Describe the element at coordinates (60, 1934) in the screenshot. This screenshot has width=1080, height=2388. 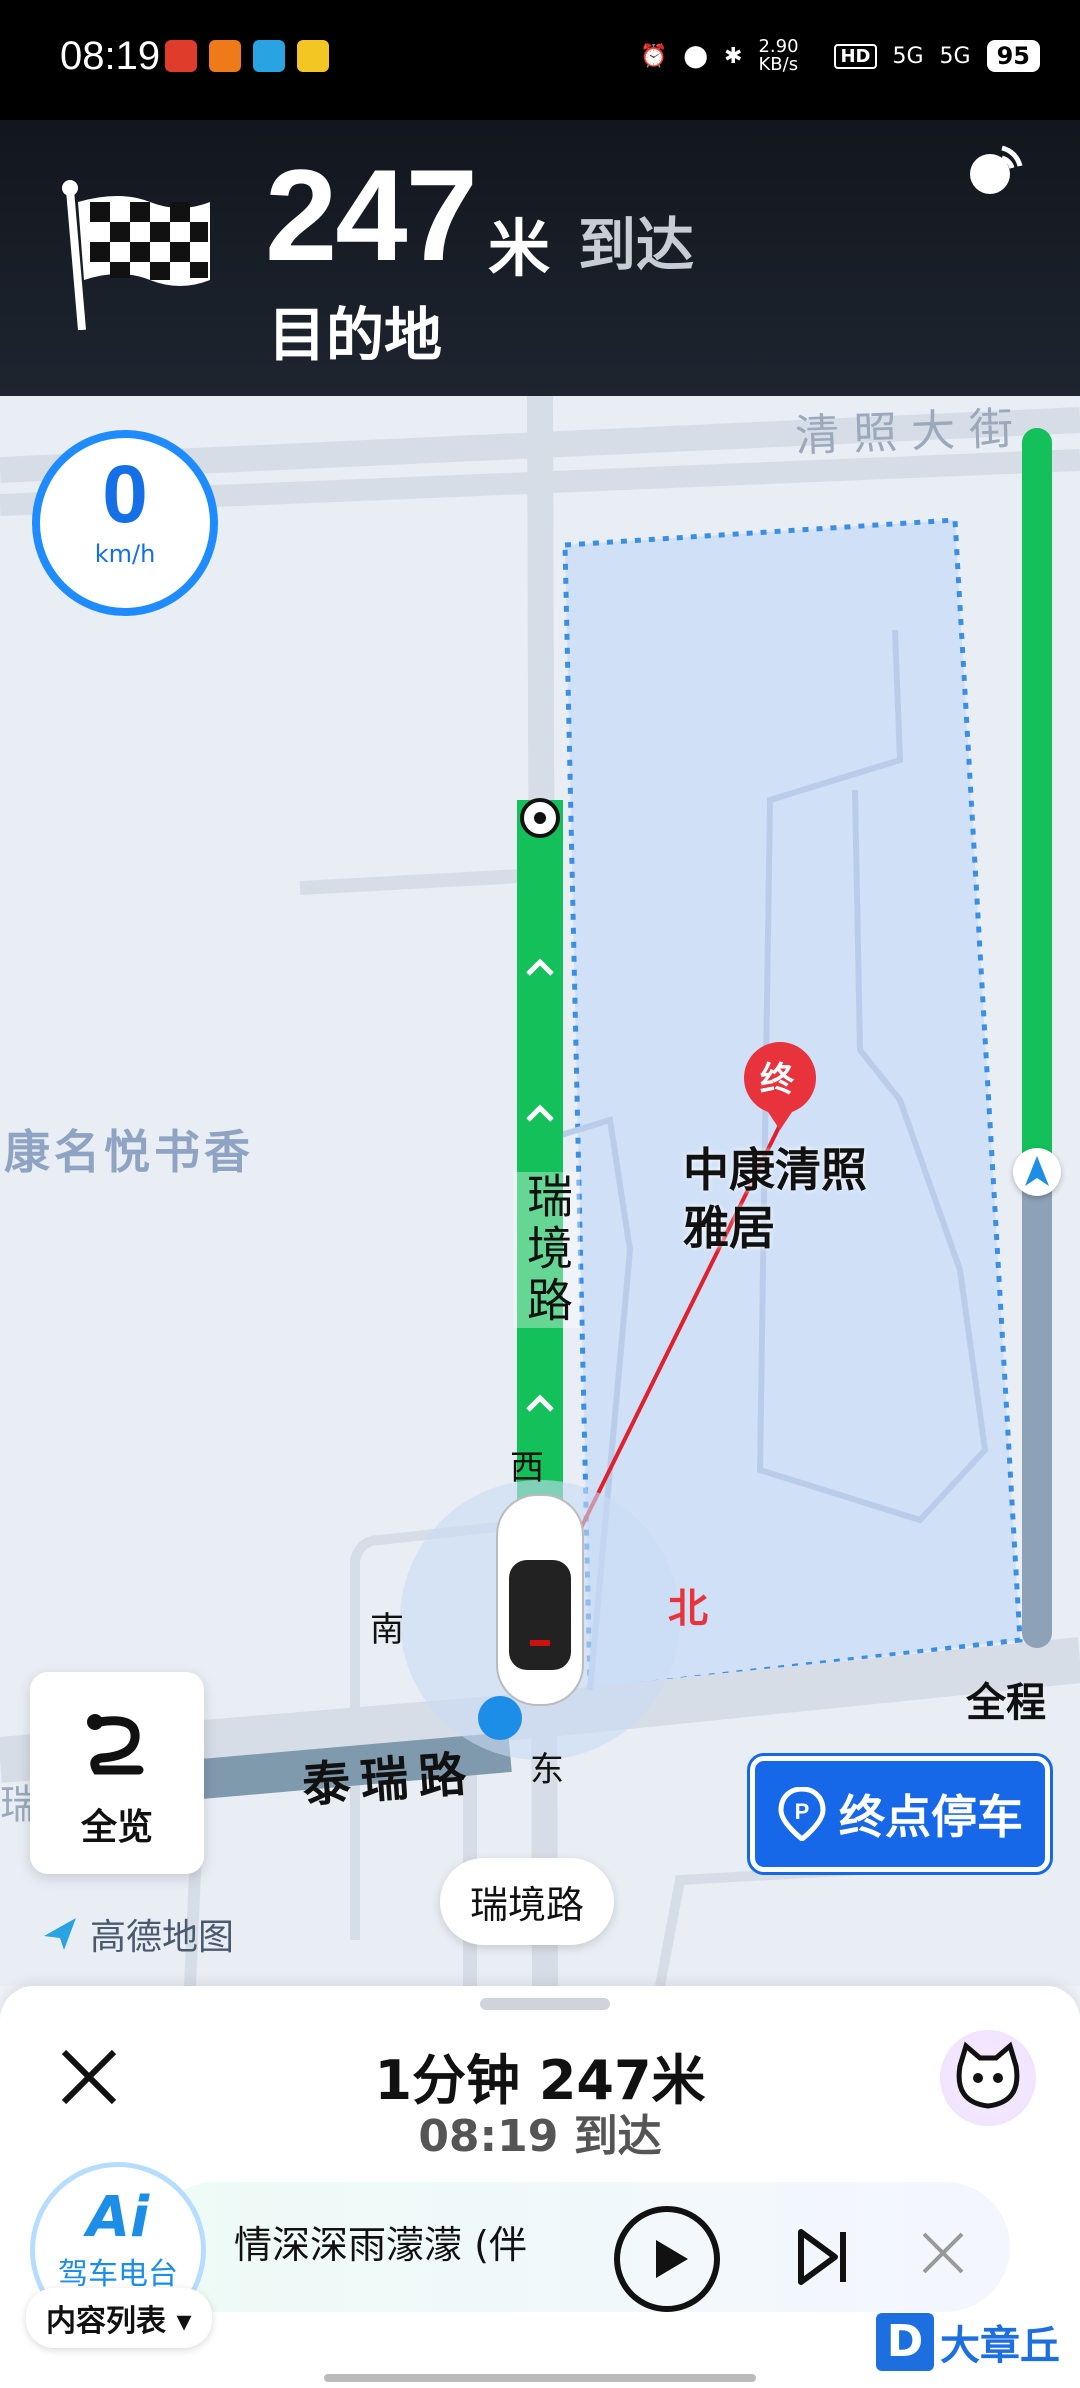
I see `amap-logo-icon` at that location.